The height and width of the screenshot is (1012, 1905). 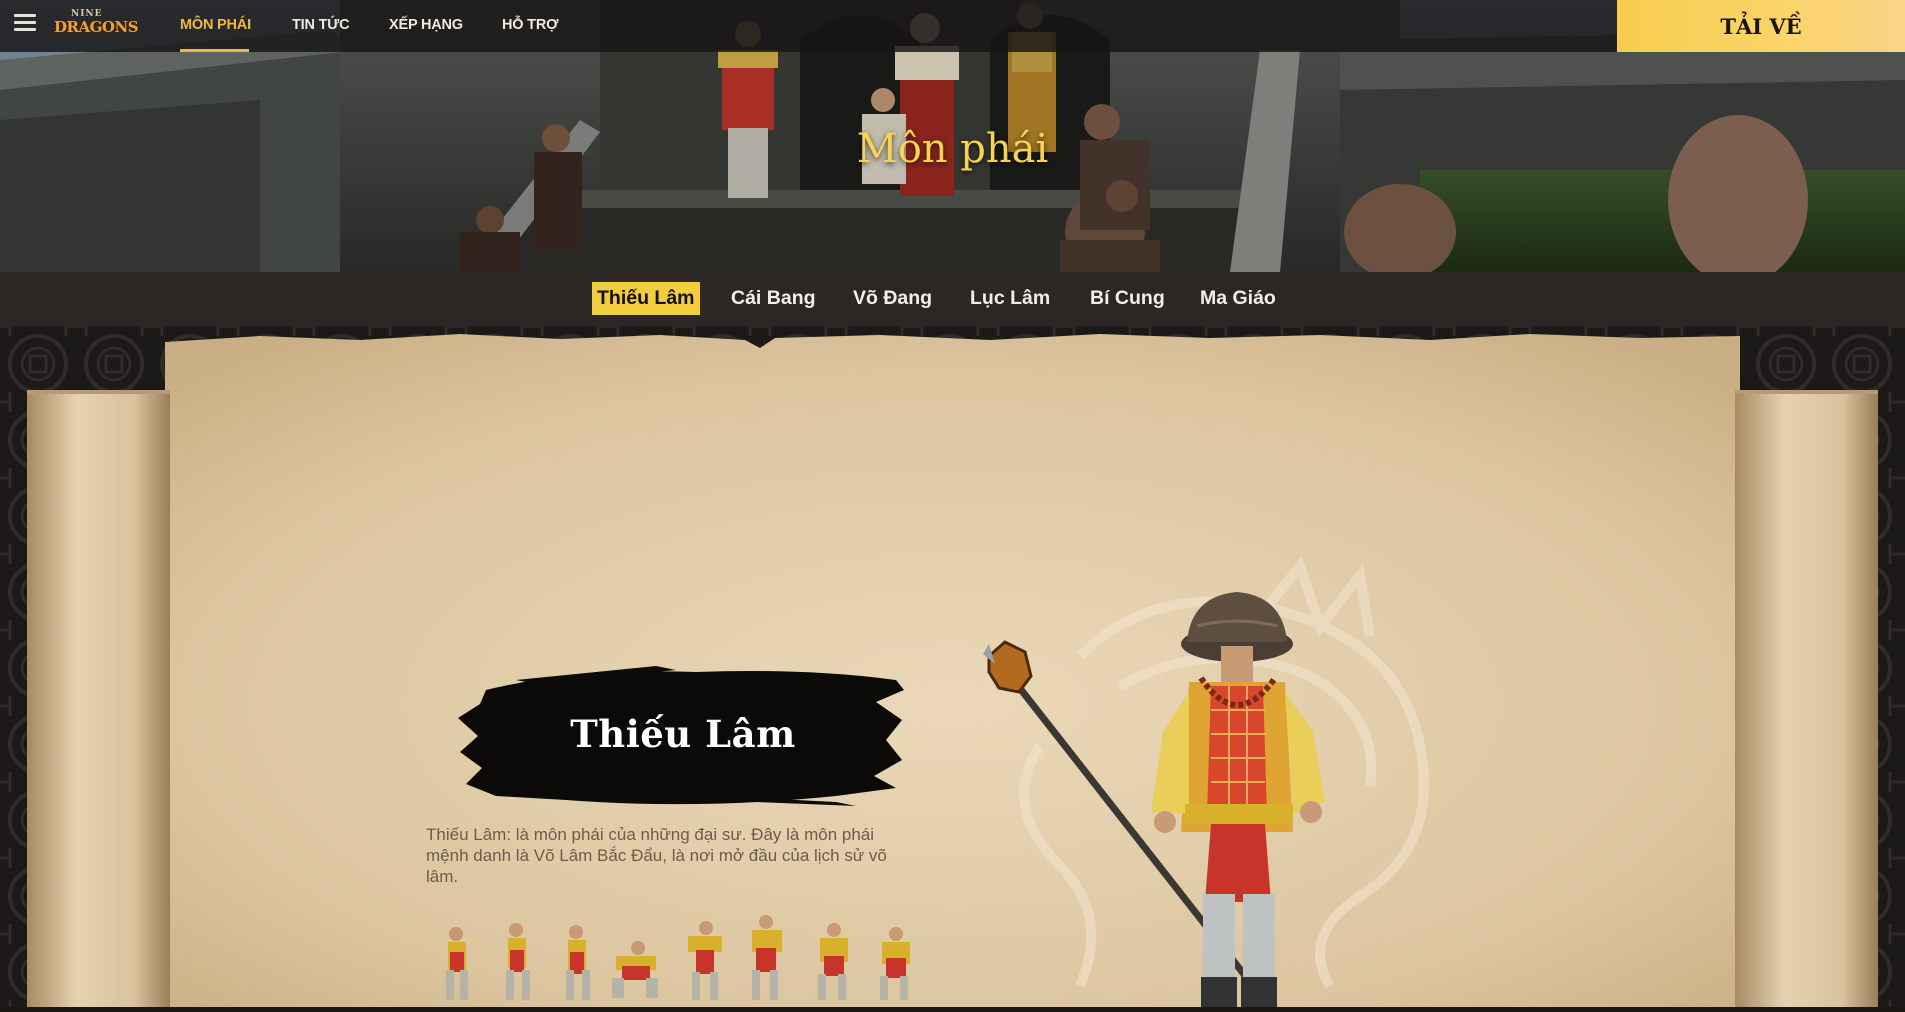 I want to click on nav-link-mon-phai: MÔN PHÁI, so click(x=215, y=25).